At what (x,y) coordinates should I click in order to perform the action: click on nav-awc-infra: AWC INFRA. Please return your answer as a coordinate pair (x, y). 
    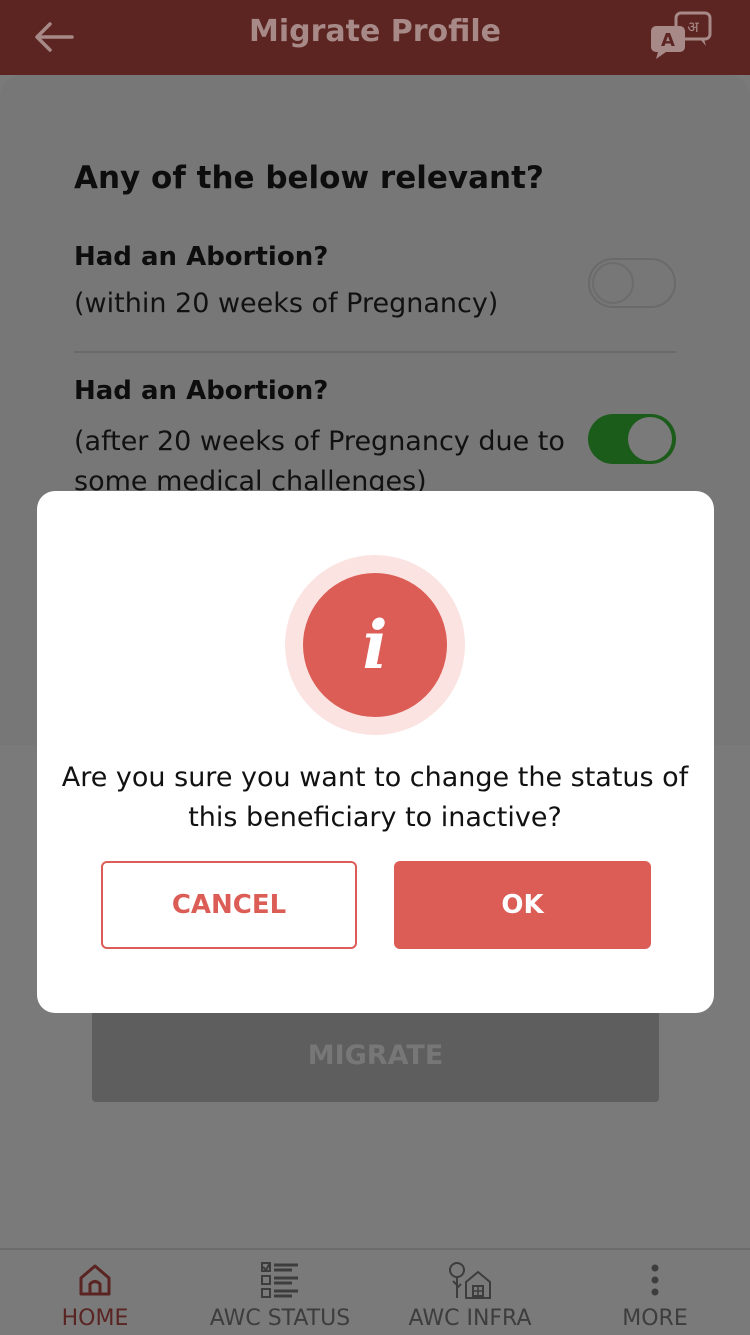
    Looking at the image, I should click on (470, 1290).